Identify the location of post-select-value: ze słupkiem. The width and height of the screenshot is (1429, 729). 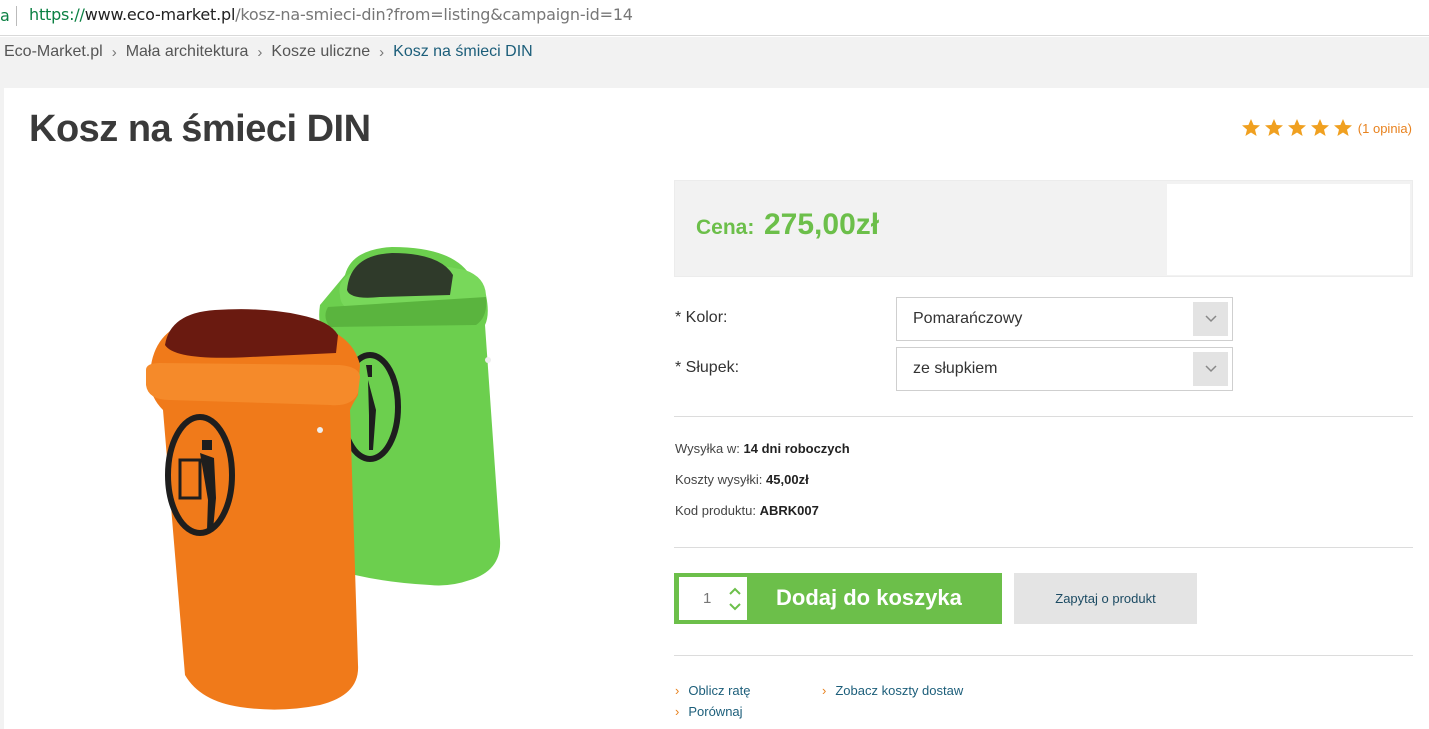
(955, 368).